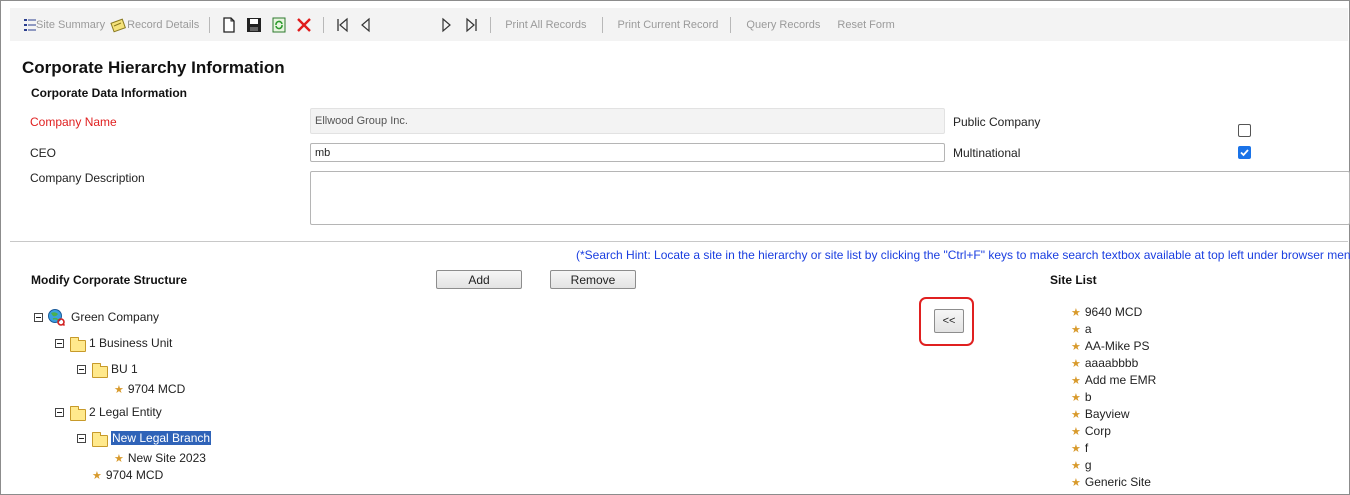 The height and width of the screenshot is (495, 1350). What do you see at coordinates (1113, 312) in the screenshot?
I see `site-list-item-label: 9640 MCD` at bounding box center [1113, 312].